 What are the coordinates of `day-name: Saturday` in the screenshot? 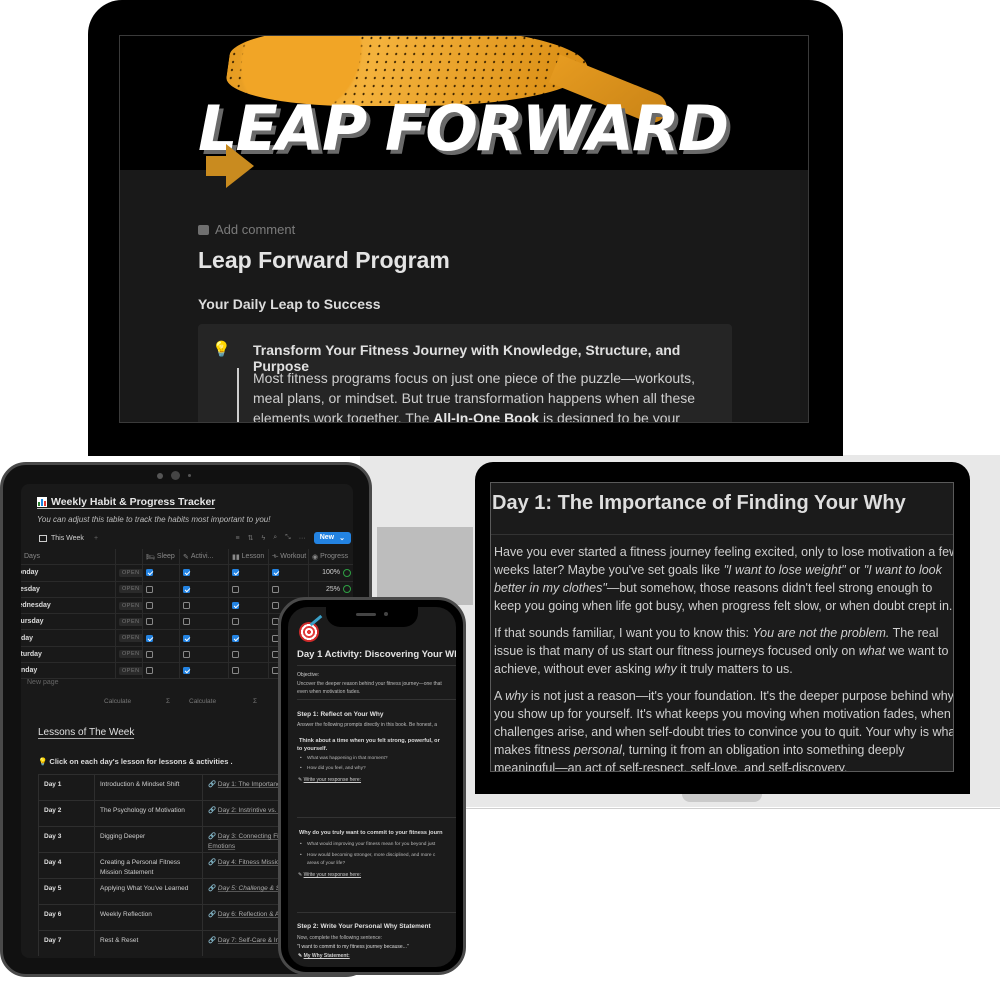 It's located at (68, 654).